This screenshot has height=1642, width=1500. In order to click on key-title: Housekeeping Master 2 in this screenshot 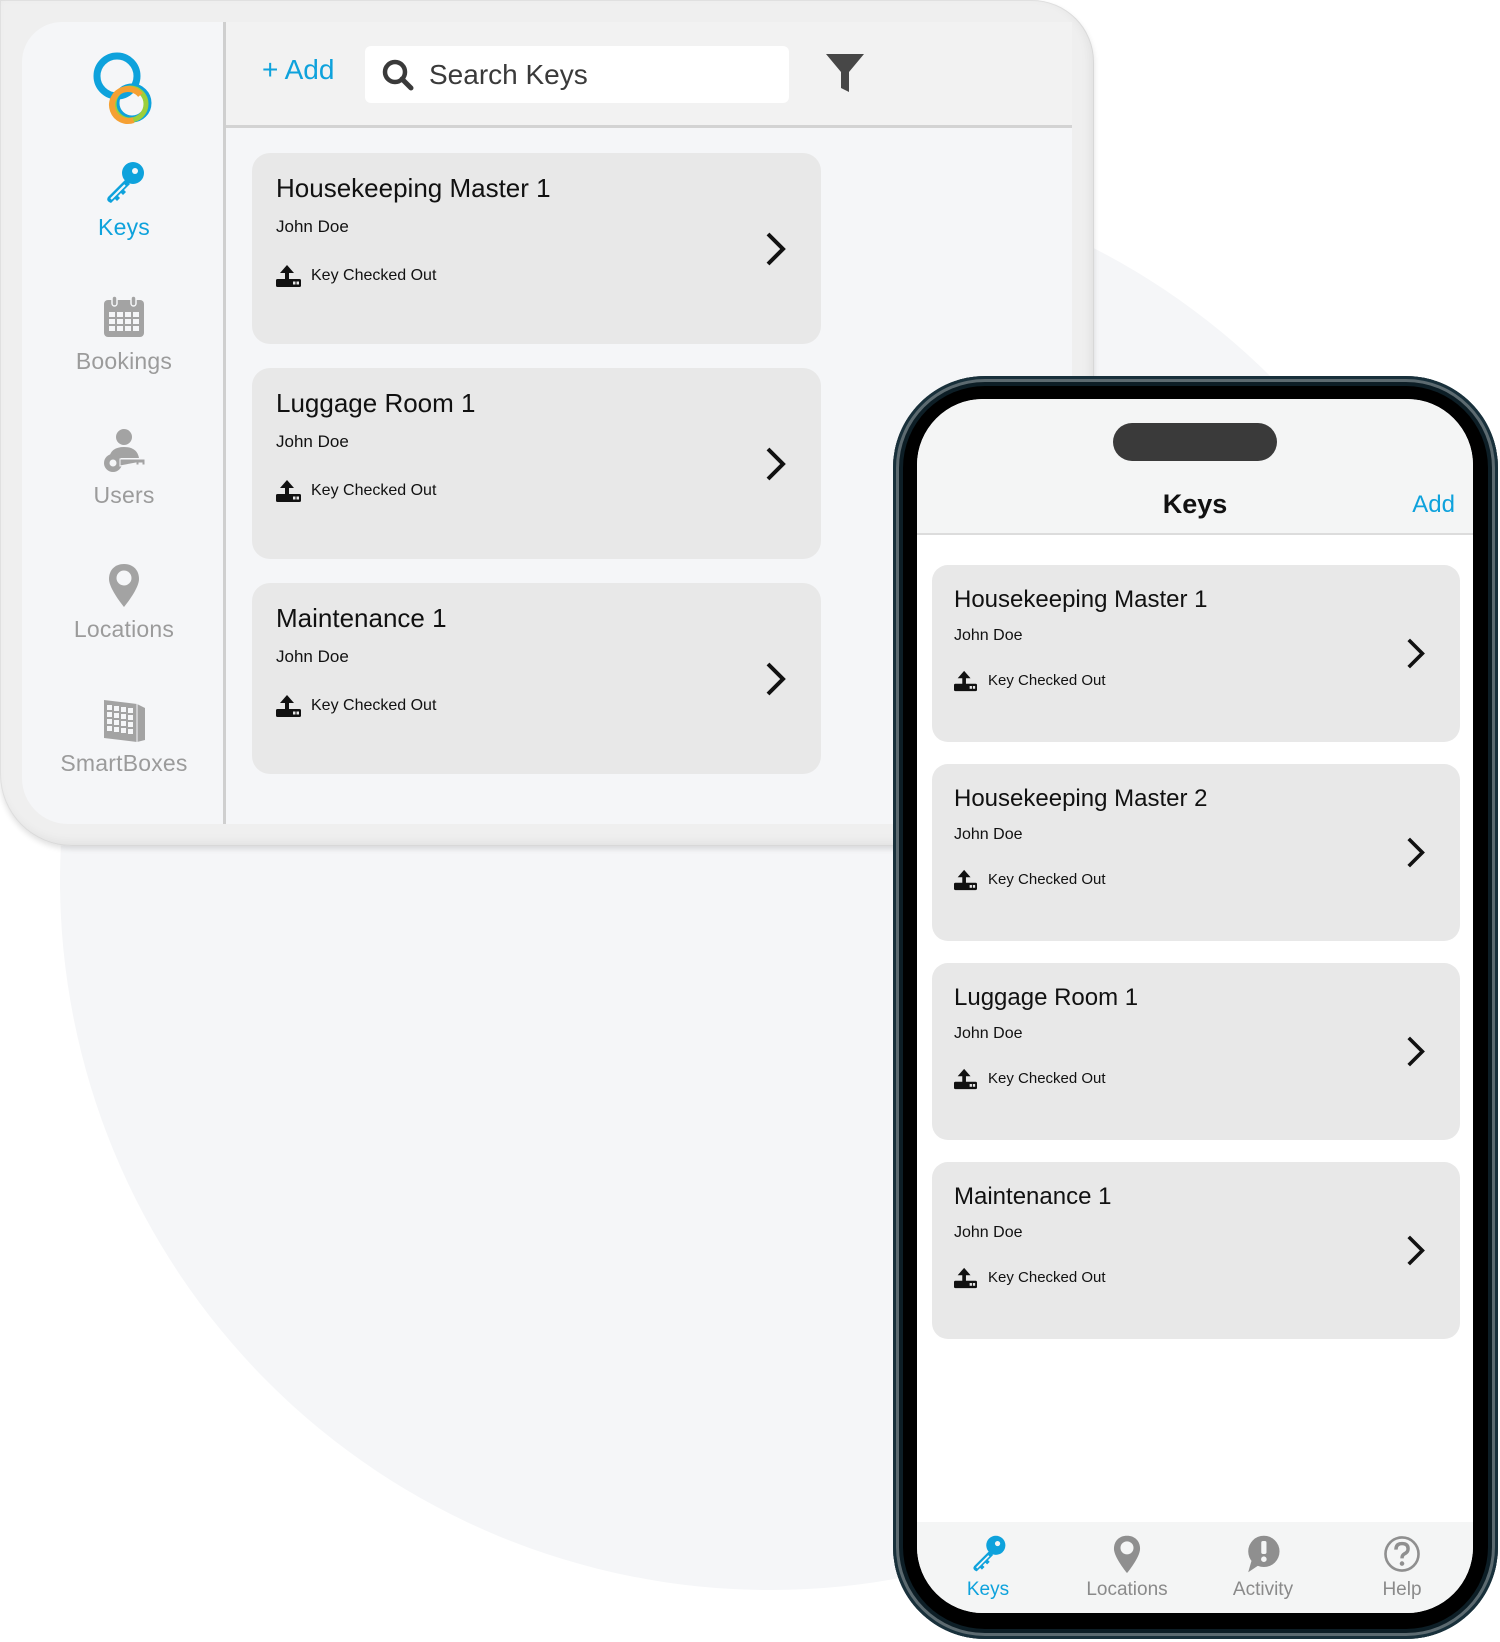, I will do `click(1081, 798)`.